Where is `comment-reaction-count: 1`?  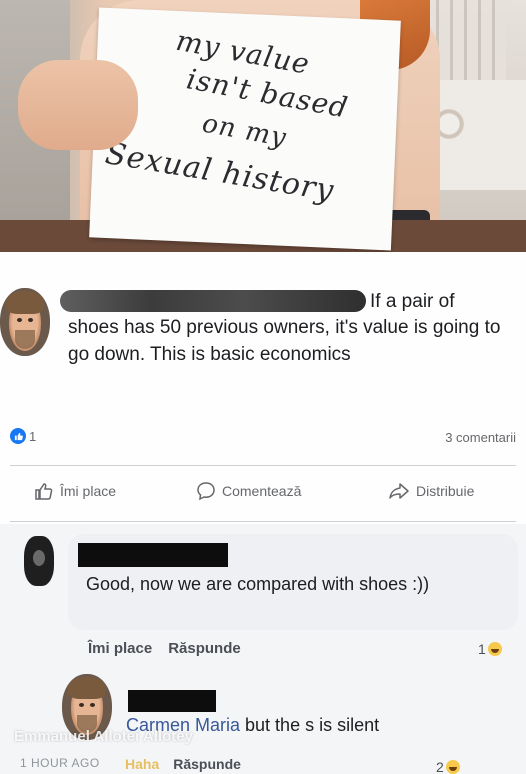 comment-reaction-count: 1 is located at coordinates (490, 649).